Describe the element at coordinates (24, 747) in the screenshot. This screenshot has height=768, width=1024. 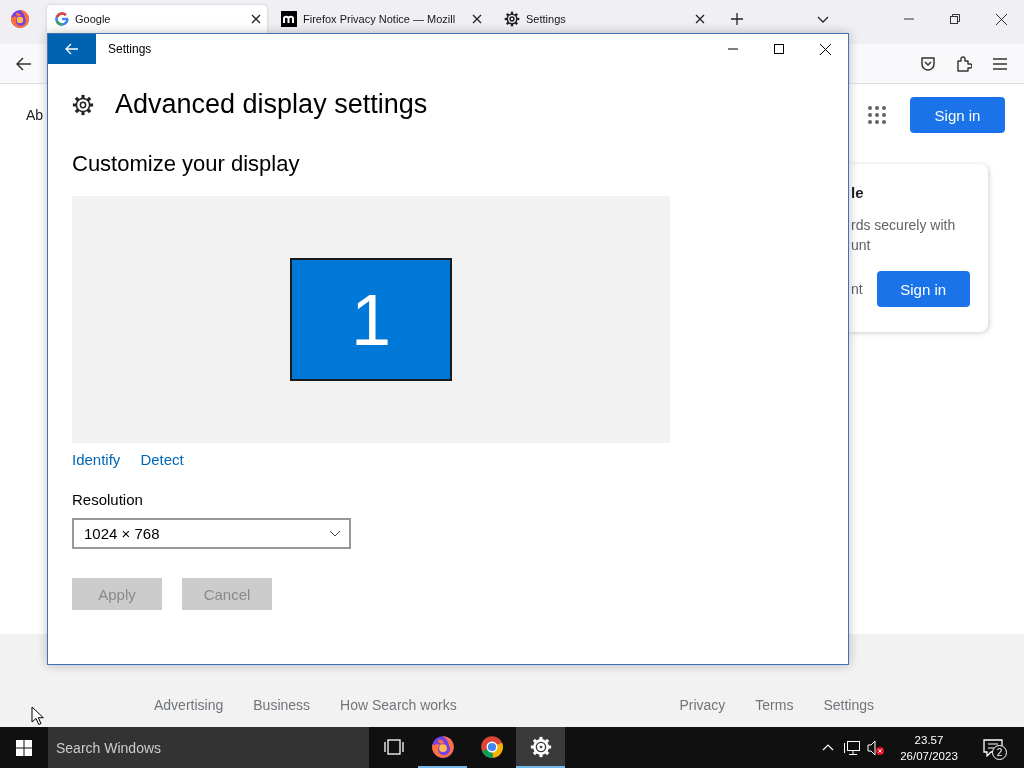
I see `windows-logo-icon` at that location.